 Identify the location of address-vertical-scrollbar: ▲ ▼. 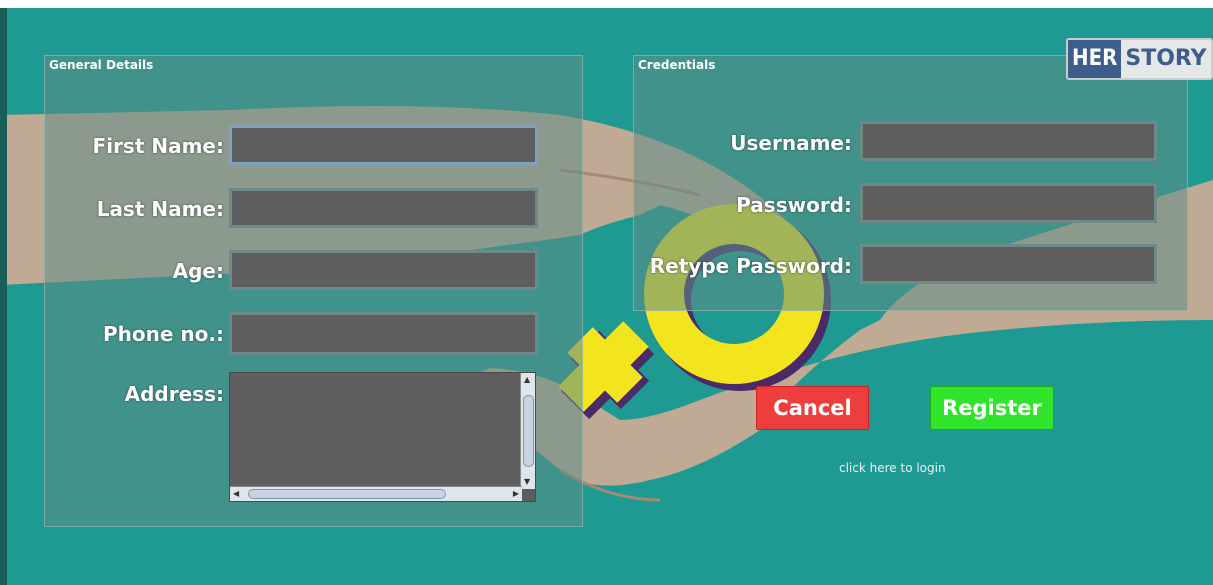
(527, 431).